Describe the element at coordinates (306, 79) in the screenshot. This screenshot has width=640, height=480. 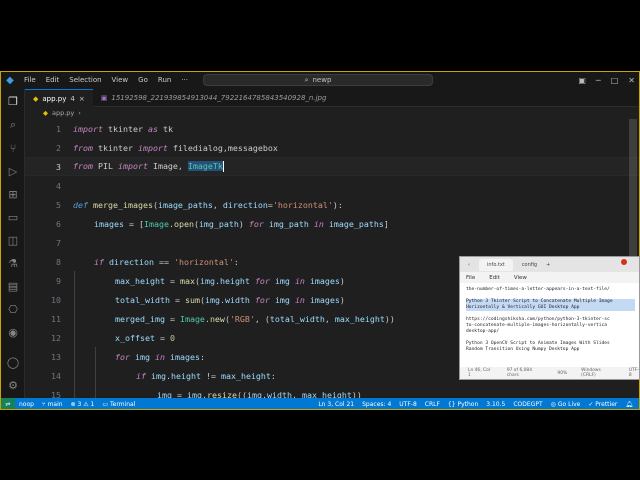
I see `search-icon: ⌕` at that location.